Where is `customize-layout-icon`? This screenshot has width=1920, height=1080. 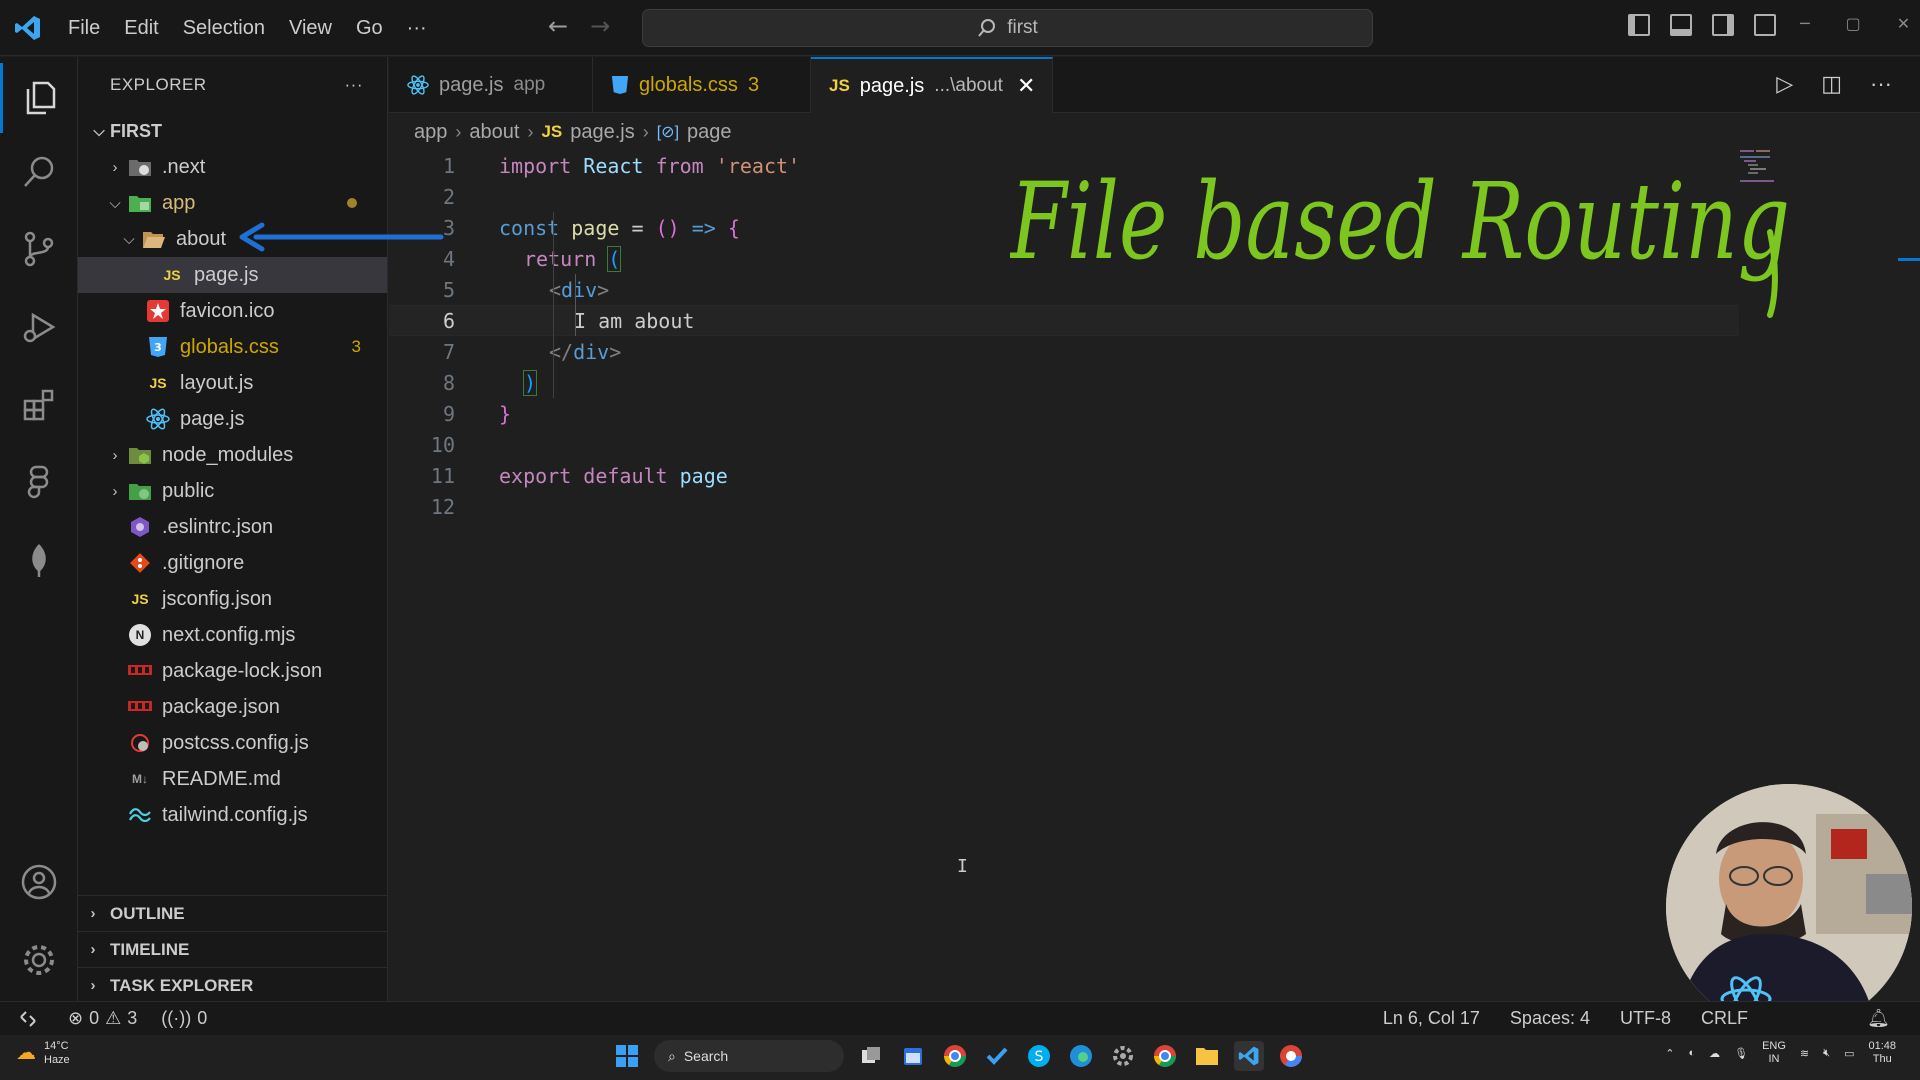 customize-layout-icon is located at coordinates (1765, 25).